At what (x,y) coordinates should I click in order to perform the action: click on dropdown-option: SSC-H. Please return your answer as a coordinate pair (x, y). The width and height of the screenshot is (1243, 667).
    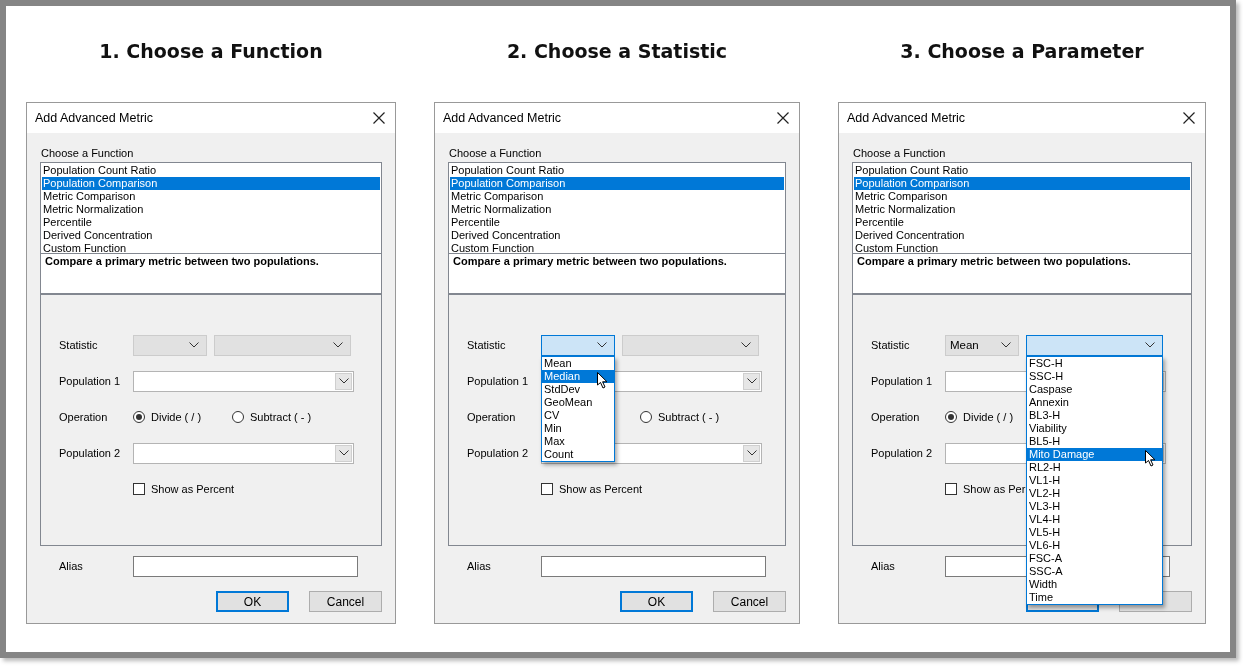
    Looking at the image, I should click on (1094, 376).